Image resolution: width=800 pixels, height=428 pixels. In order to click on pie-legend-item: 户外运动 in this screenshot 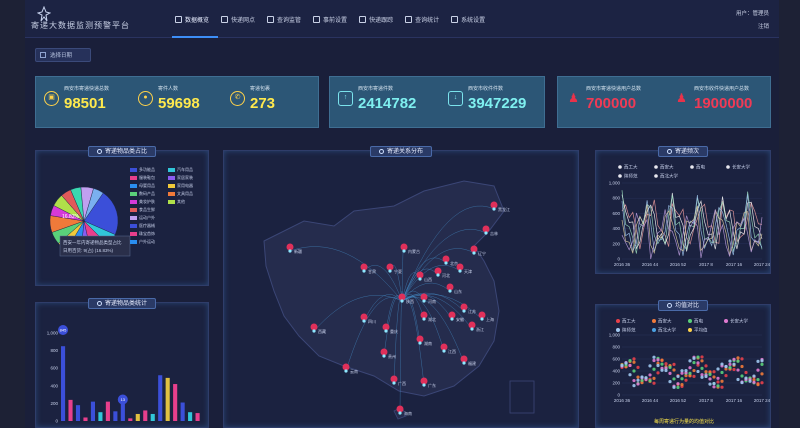, I will do `click(149, 242)`.